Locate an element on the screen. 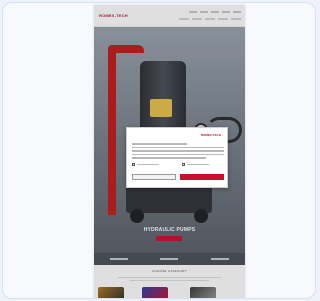  dialog-logo: ROMEX-TECH is located at coordinates (210, 135).